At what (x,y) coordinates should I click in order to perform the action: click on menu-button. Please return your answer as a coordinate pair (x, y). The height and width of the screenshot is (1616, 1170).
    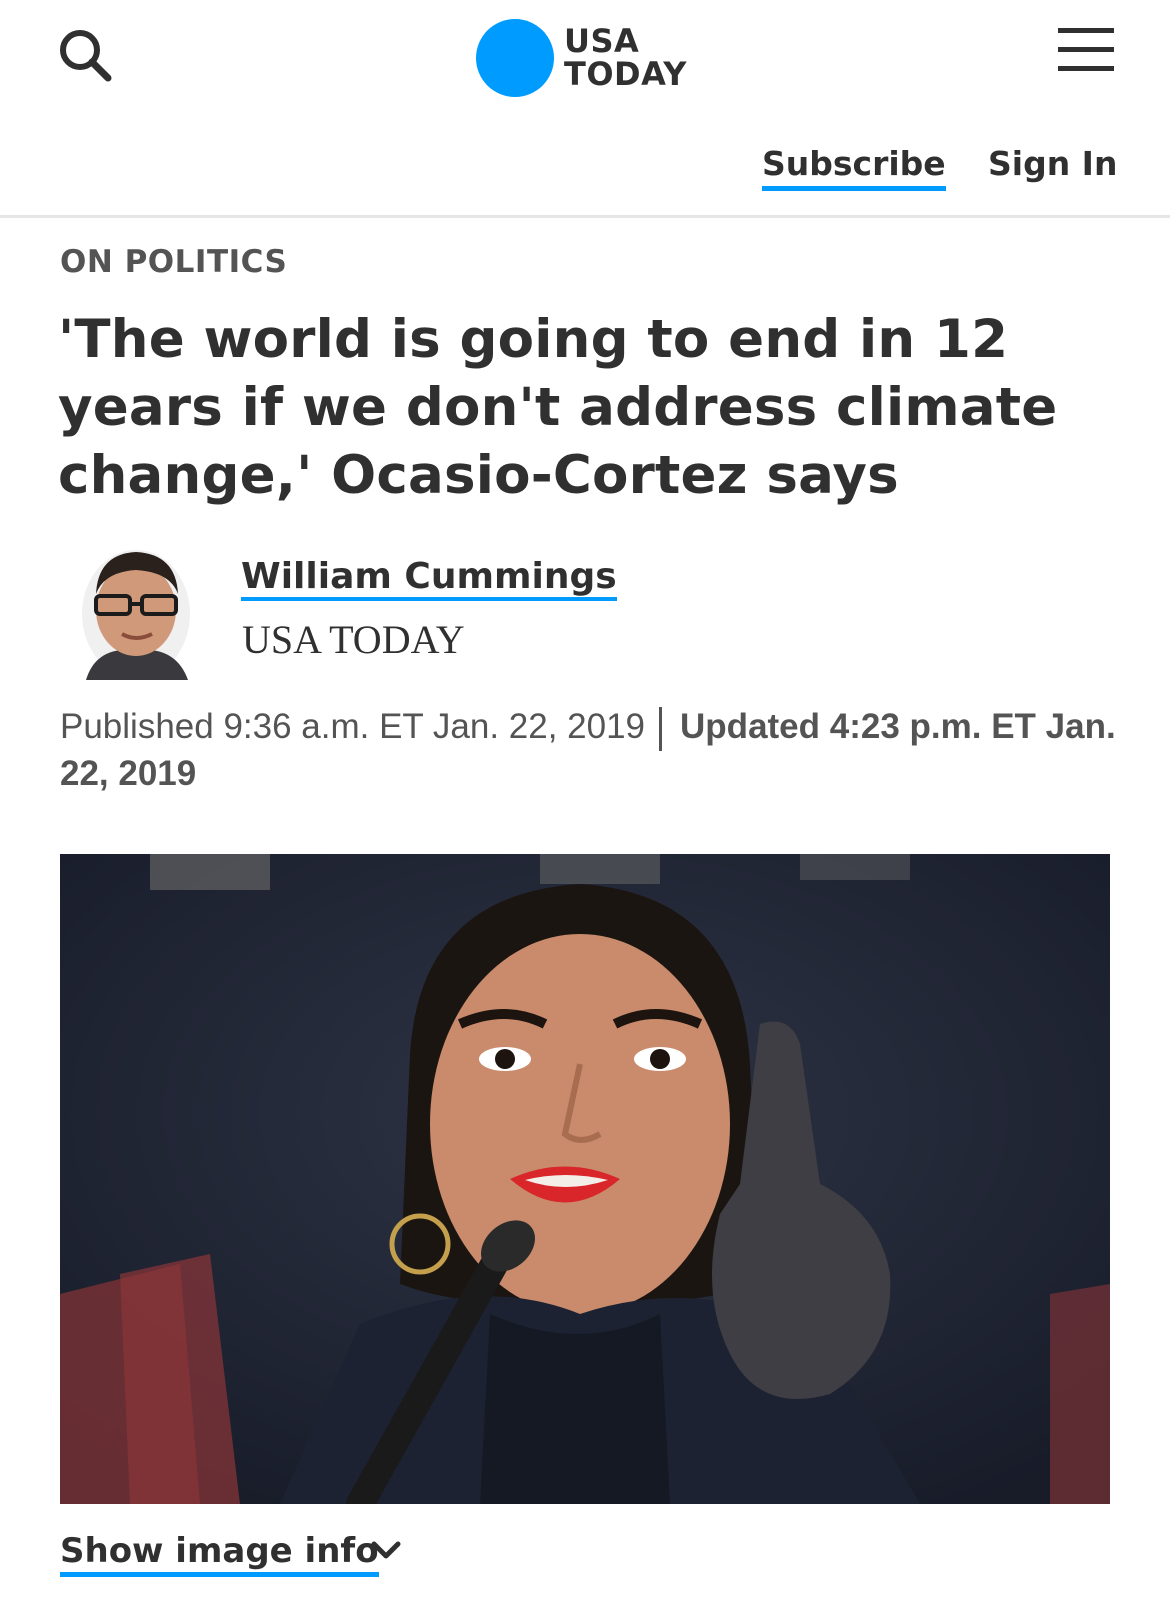
    Looking at the image, I should click on (1087, 53).